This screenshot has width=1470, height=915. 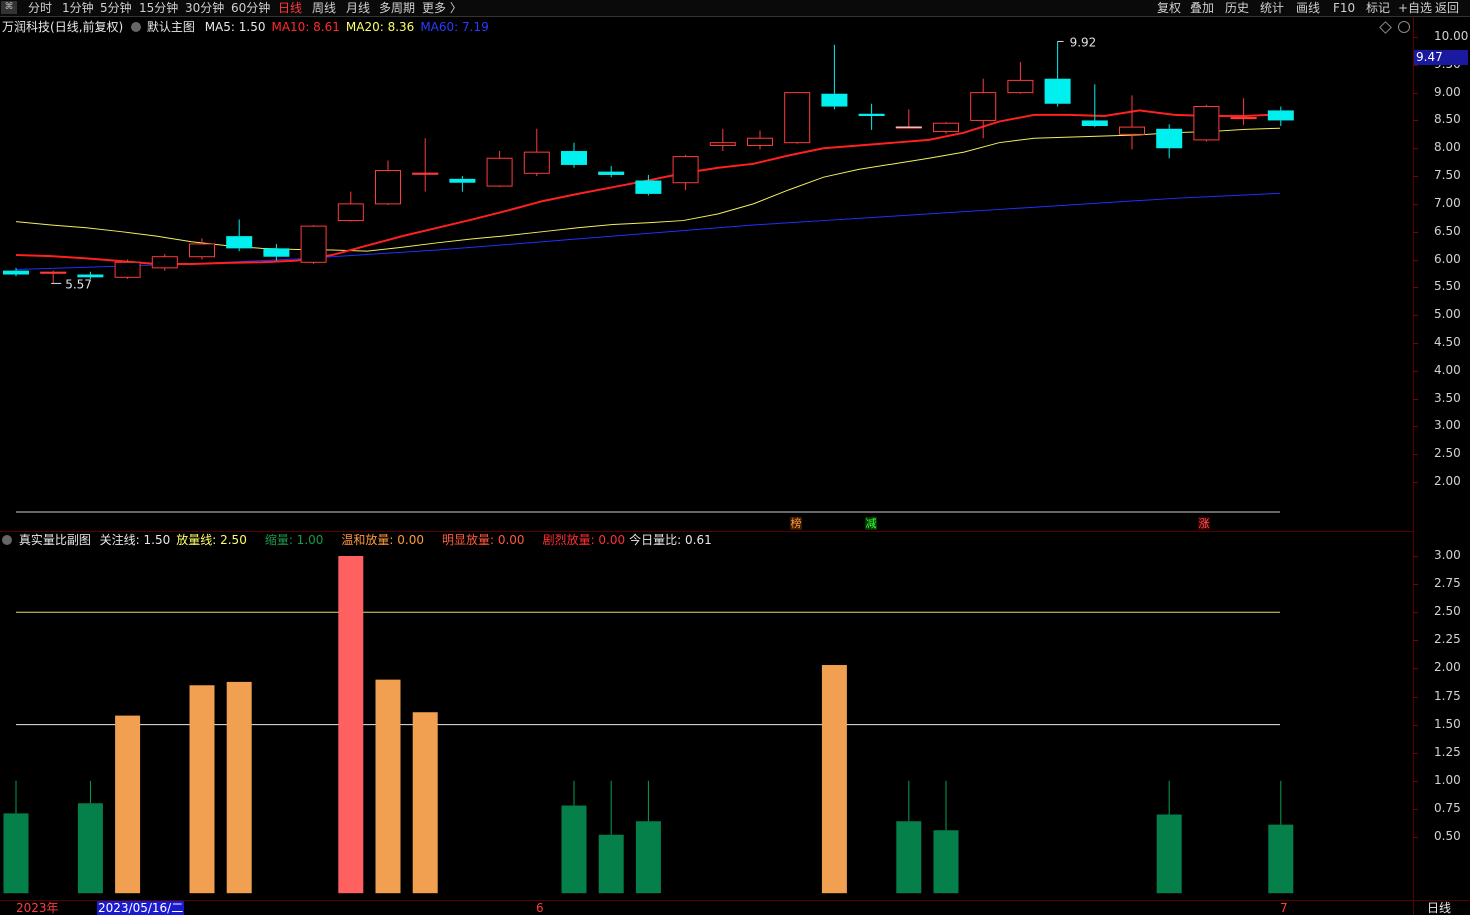 I want to click on volume-ratio-tick: 1.75, so click(x=1447, y=695).